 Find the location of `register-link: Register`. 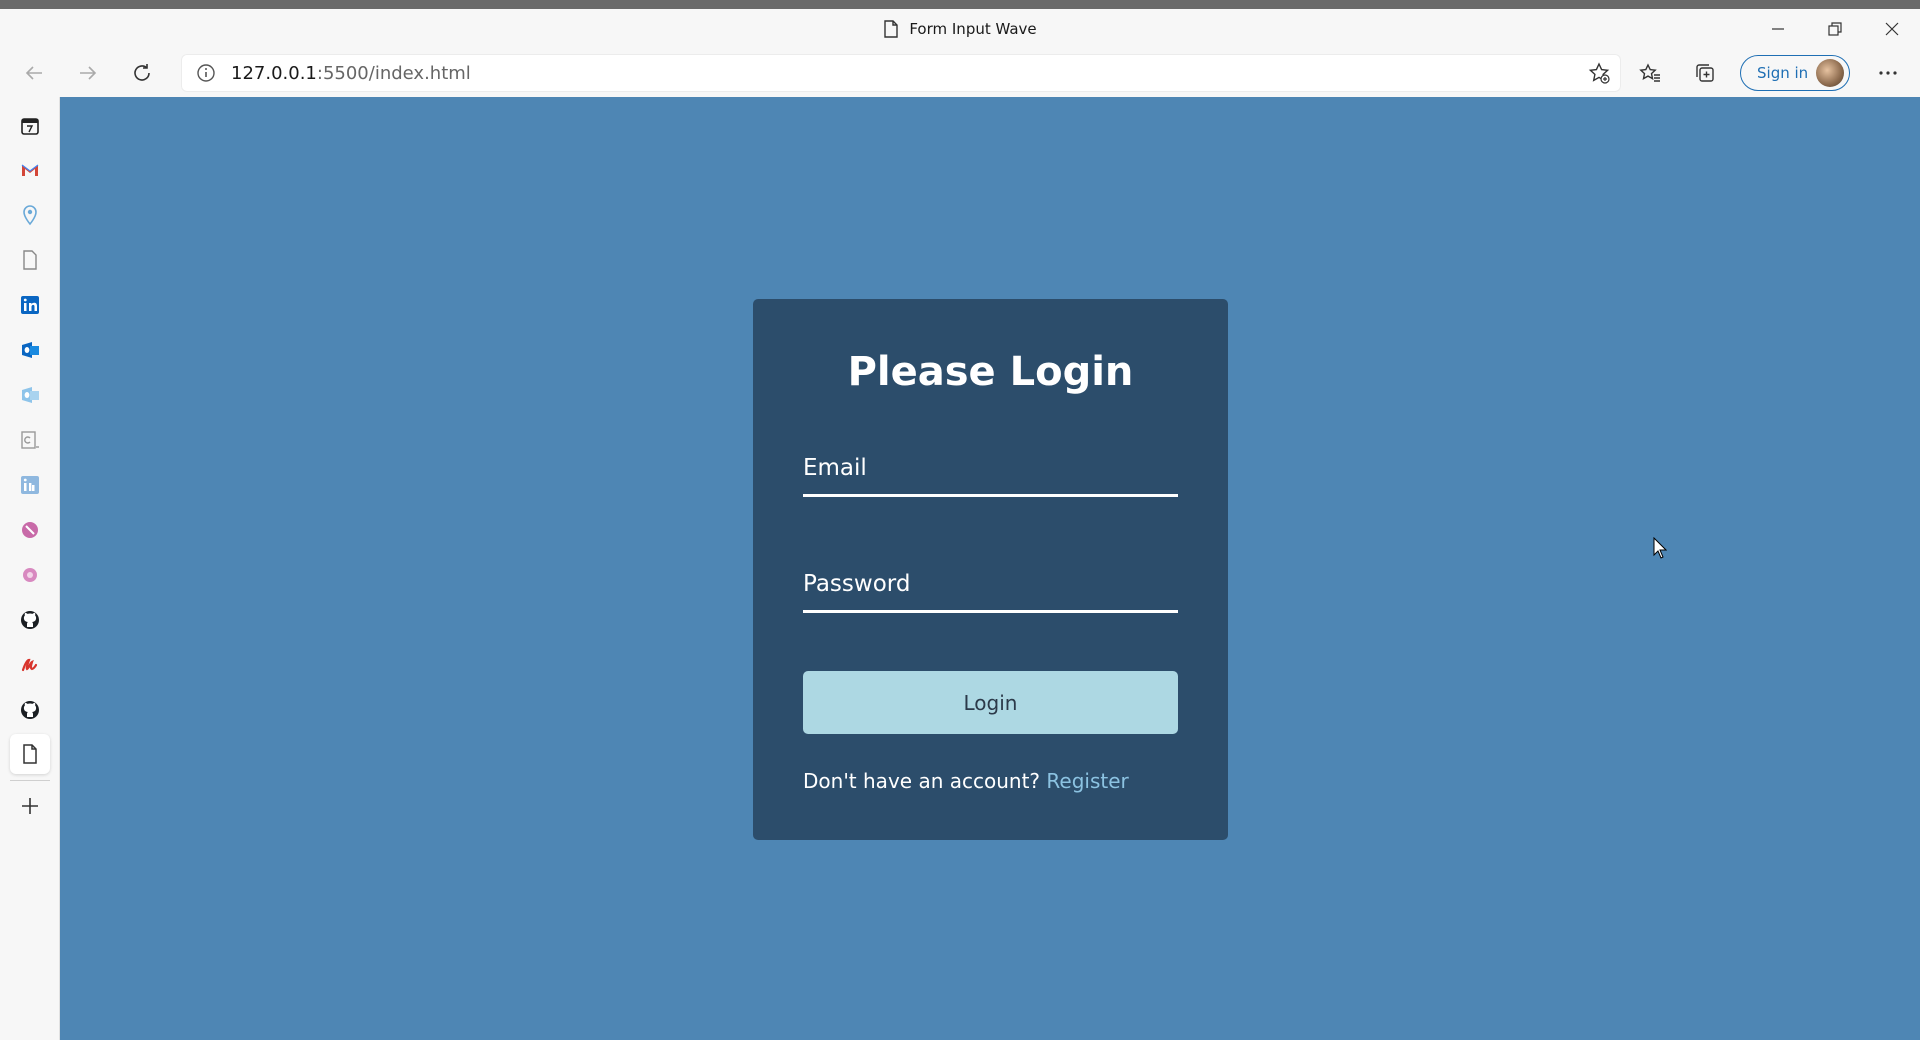

register-link: Register is located at coordinates (1087, 781).